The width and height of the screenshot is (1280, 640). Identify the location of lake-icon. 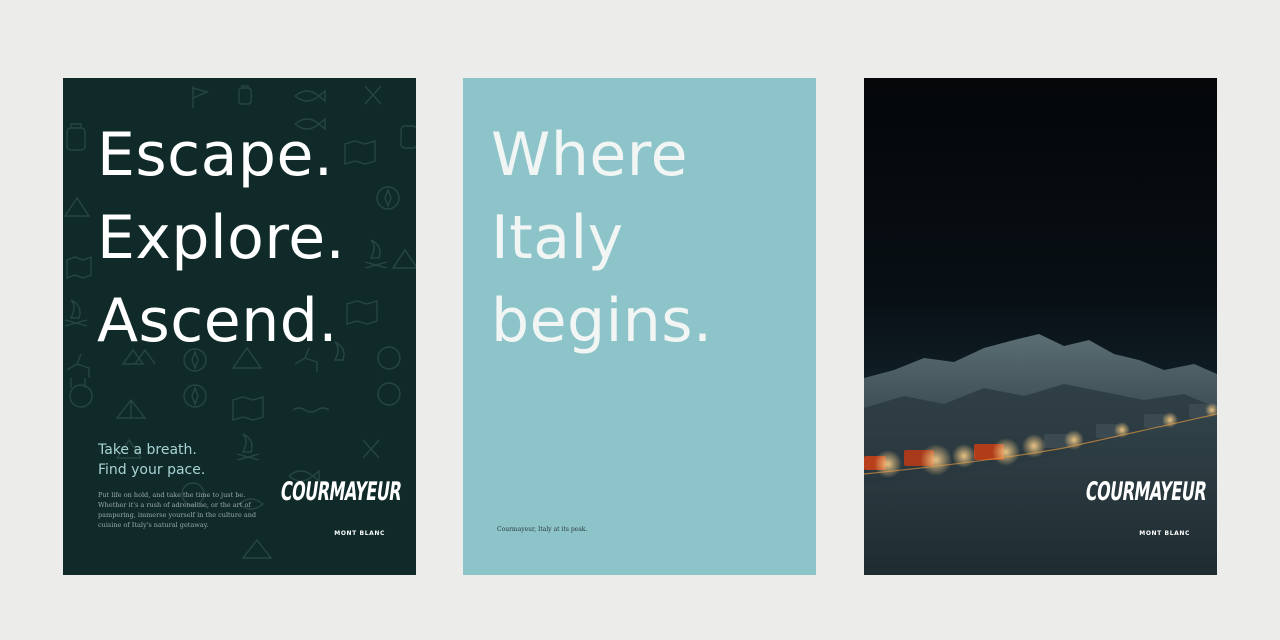
(311, 410).